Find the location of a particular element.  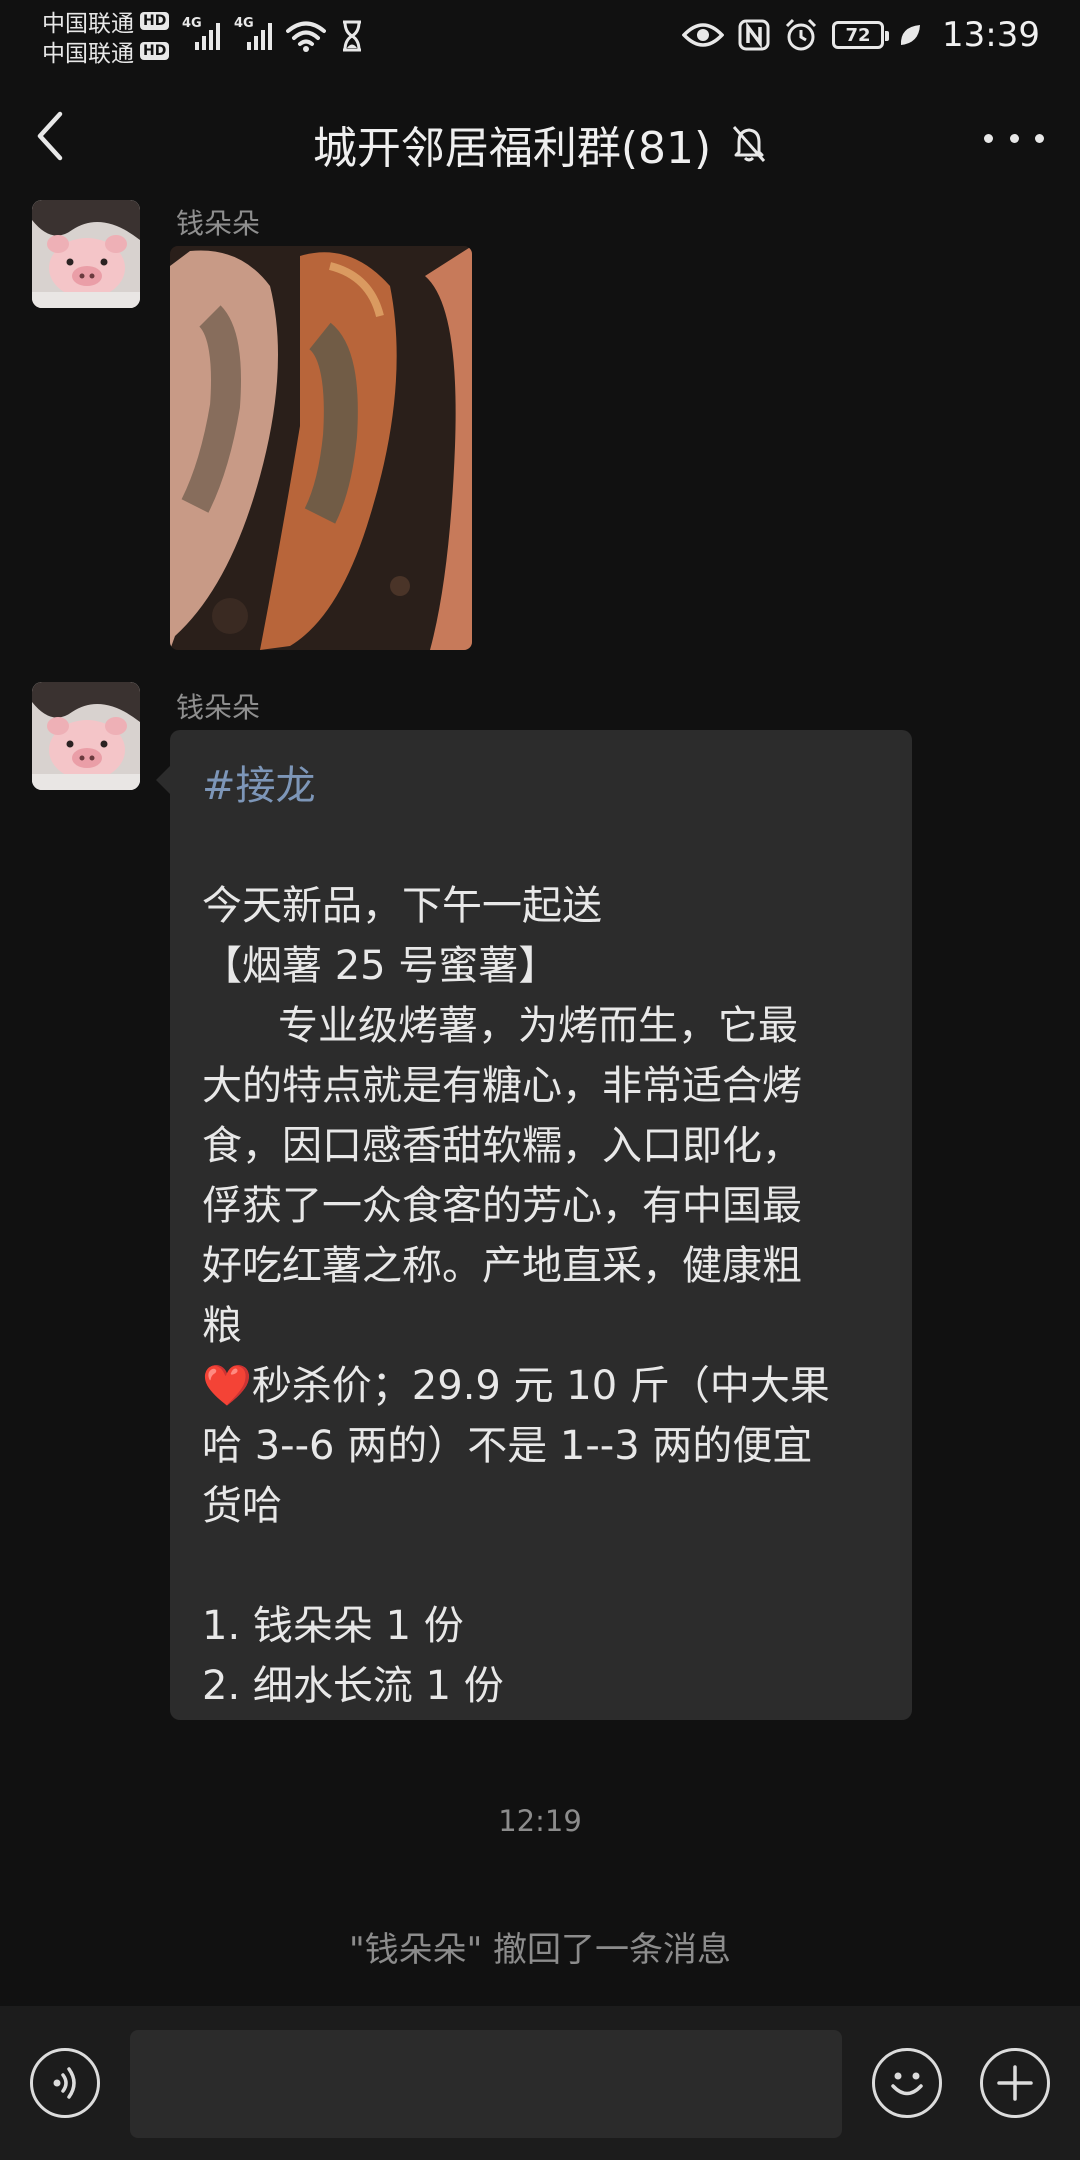

message-line: 货哈 is located at coordinates (242, 1506).